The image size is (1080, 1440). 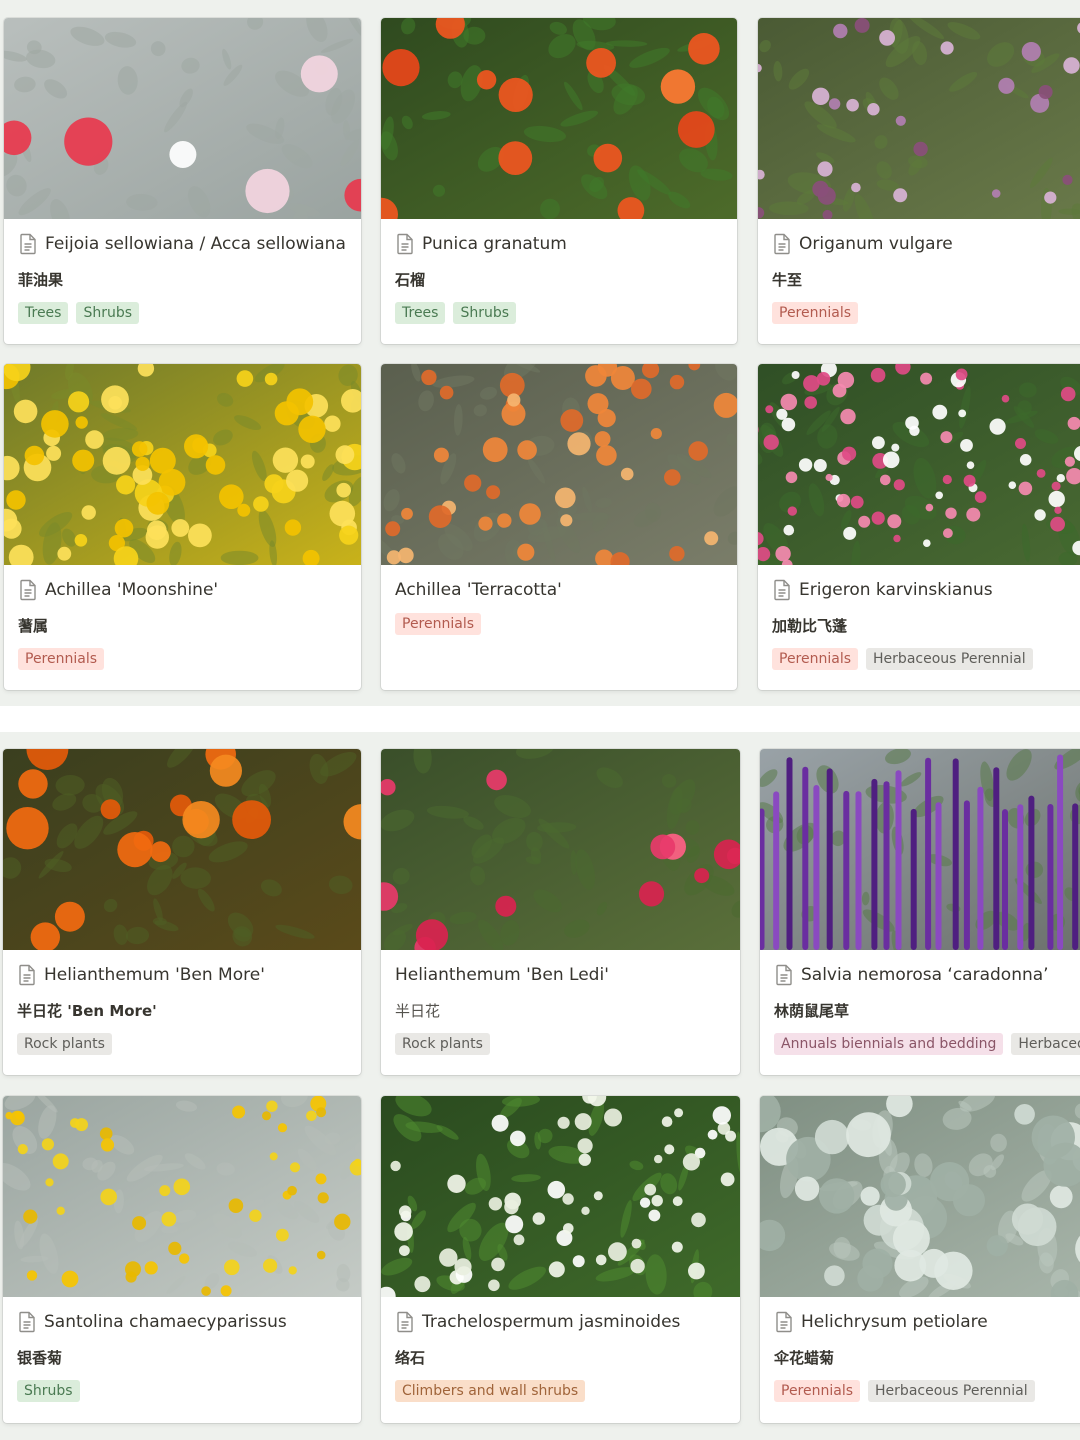 I want to click on gallery-card: Santolina chamaecyparissus 银香菊 Shrubs, so click(x=182, y=1259).